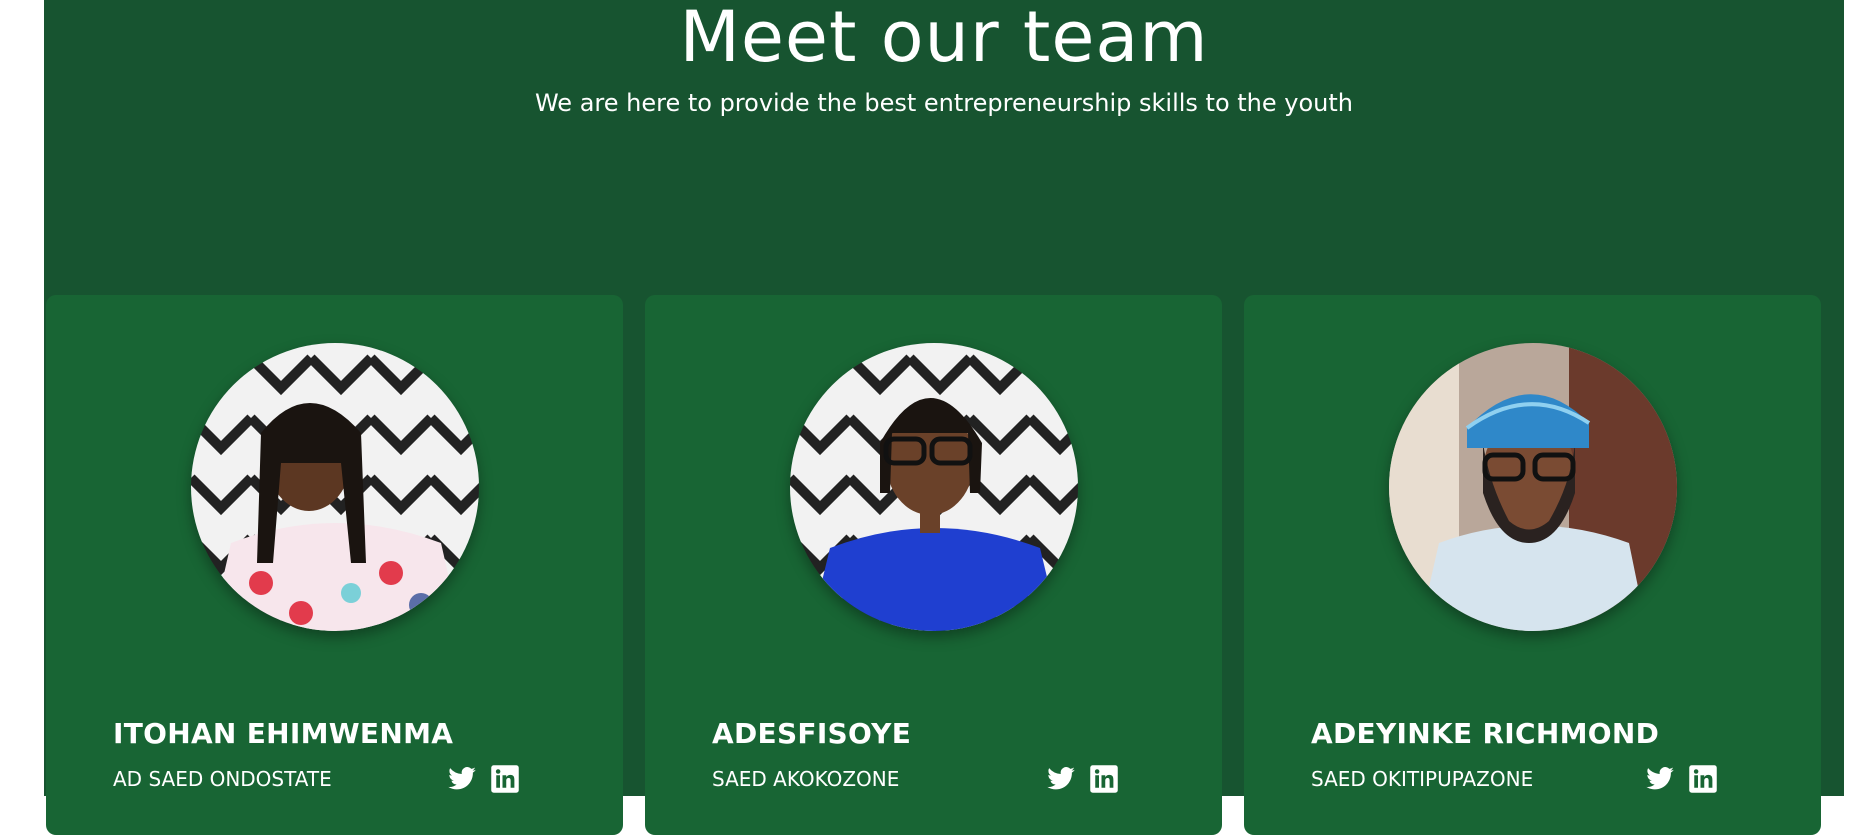 This screenshot has width=1870, height=835. Describe the element at coordinates (222, 779) in the screenshot. I see `member-role: AD SAED ONDOSTATE` at that location.